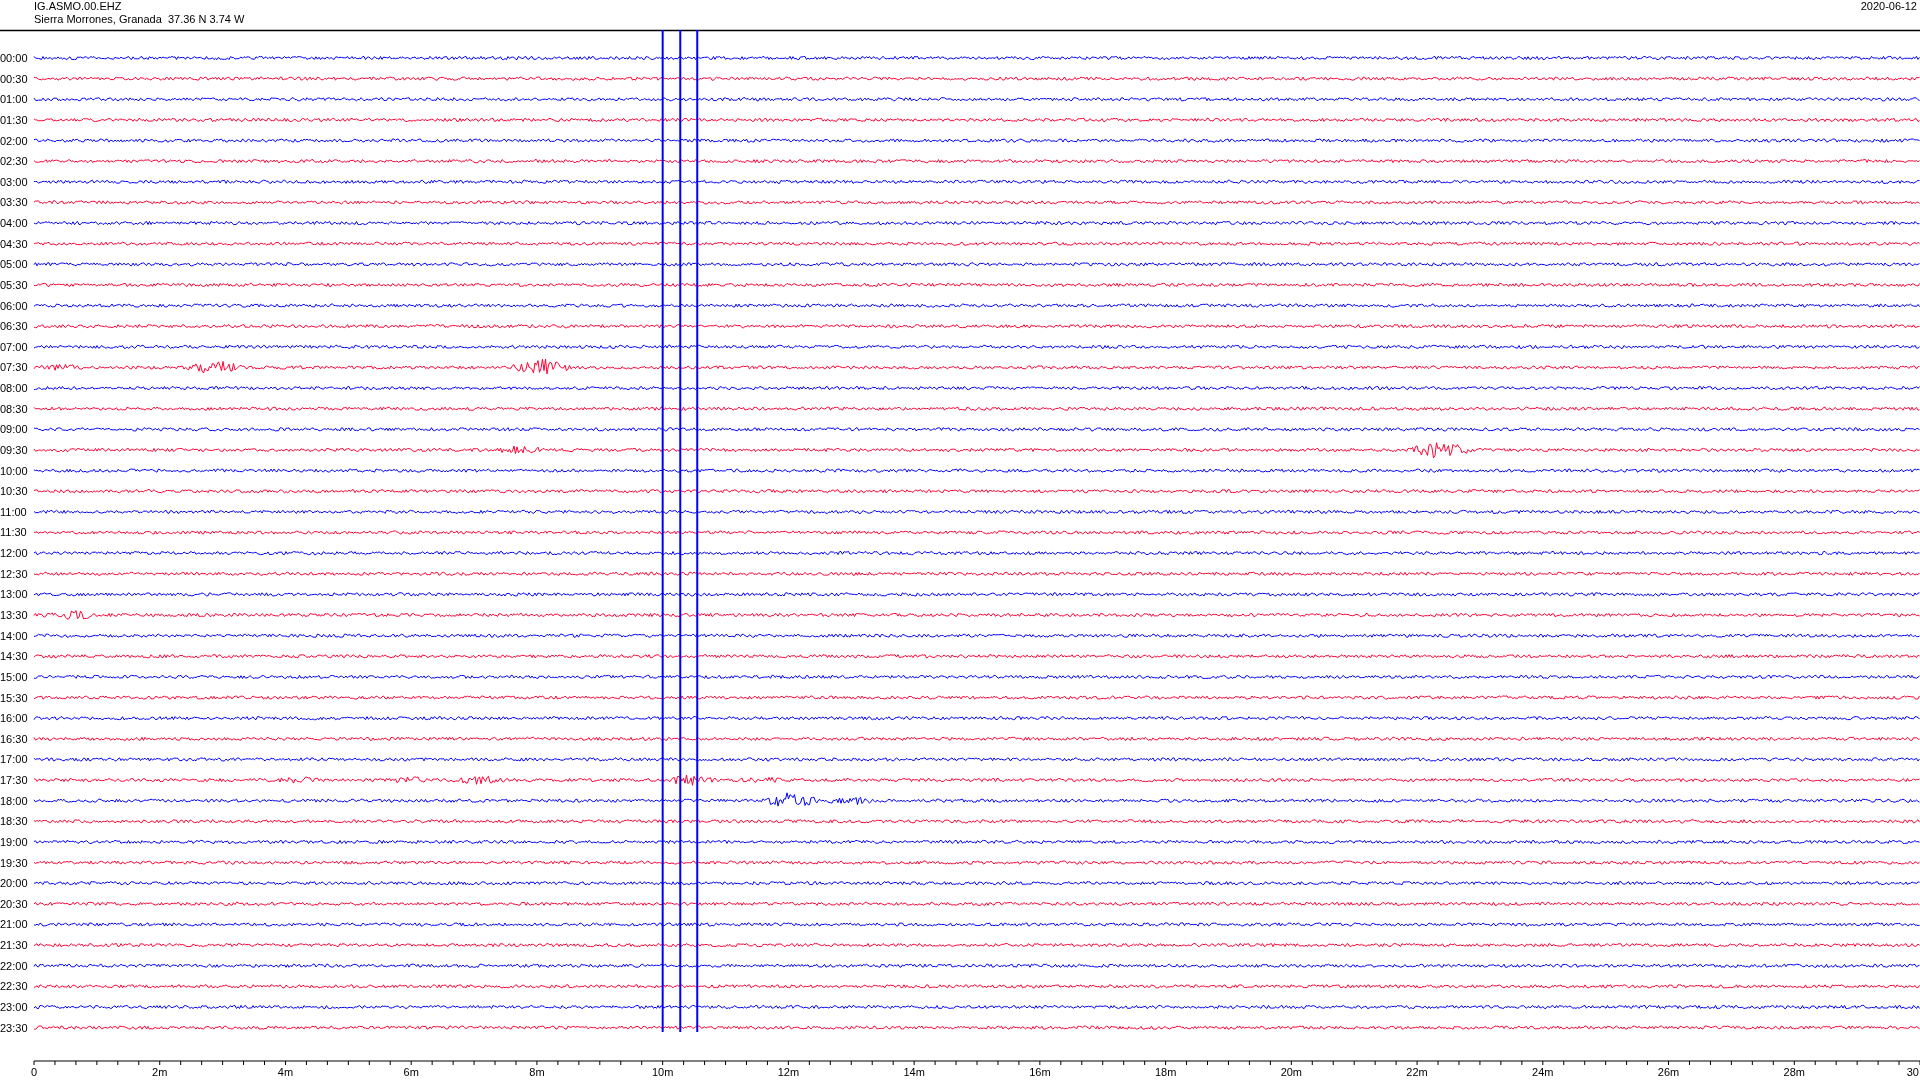 The height and width of the screenshot is (1080, 1920). I want to click on time-label: 14:00, so click(14, 635).